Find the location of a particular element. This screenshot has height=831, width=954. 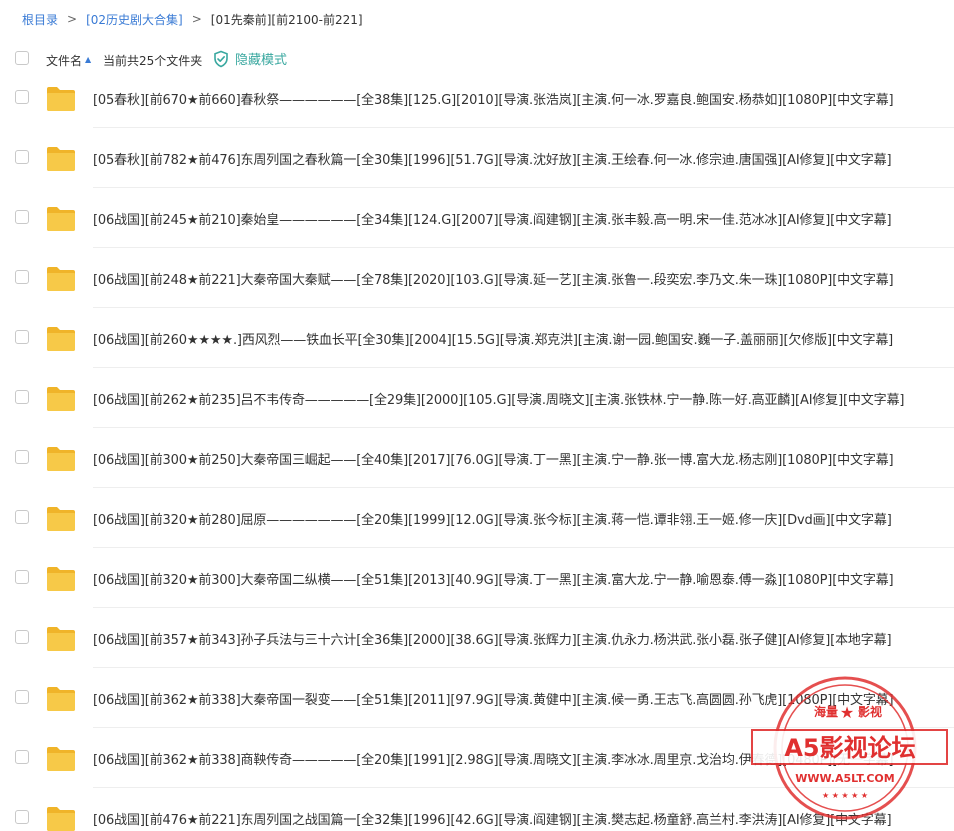

breadcrumb-parent: [02历史剧大合集] is located at coordinates (134, 19).